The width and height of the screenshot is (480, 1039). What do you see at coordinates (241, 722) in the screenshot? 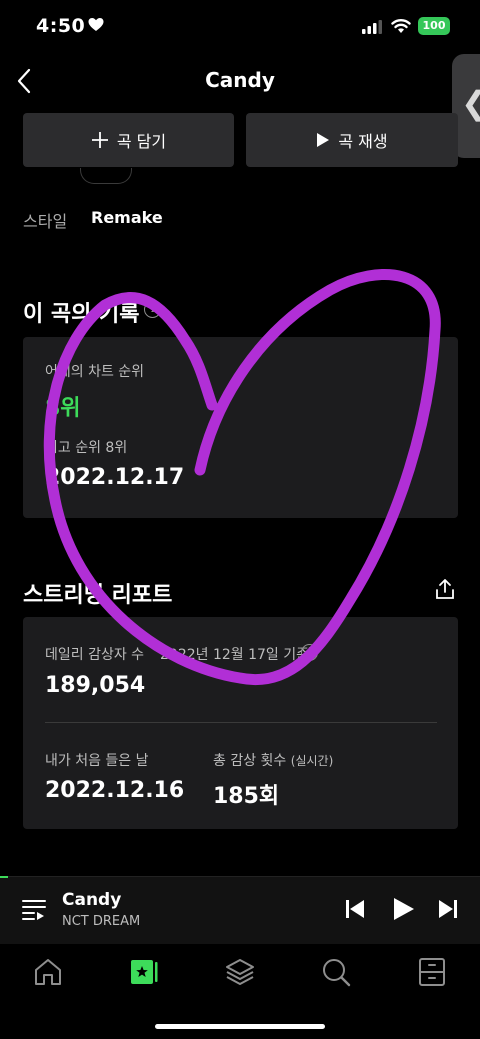
I see `report-divider` at bounding box center [241, 722].